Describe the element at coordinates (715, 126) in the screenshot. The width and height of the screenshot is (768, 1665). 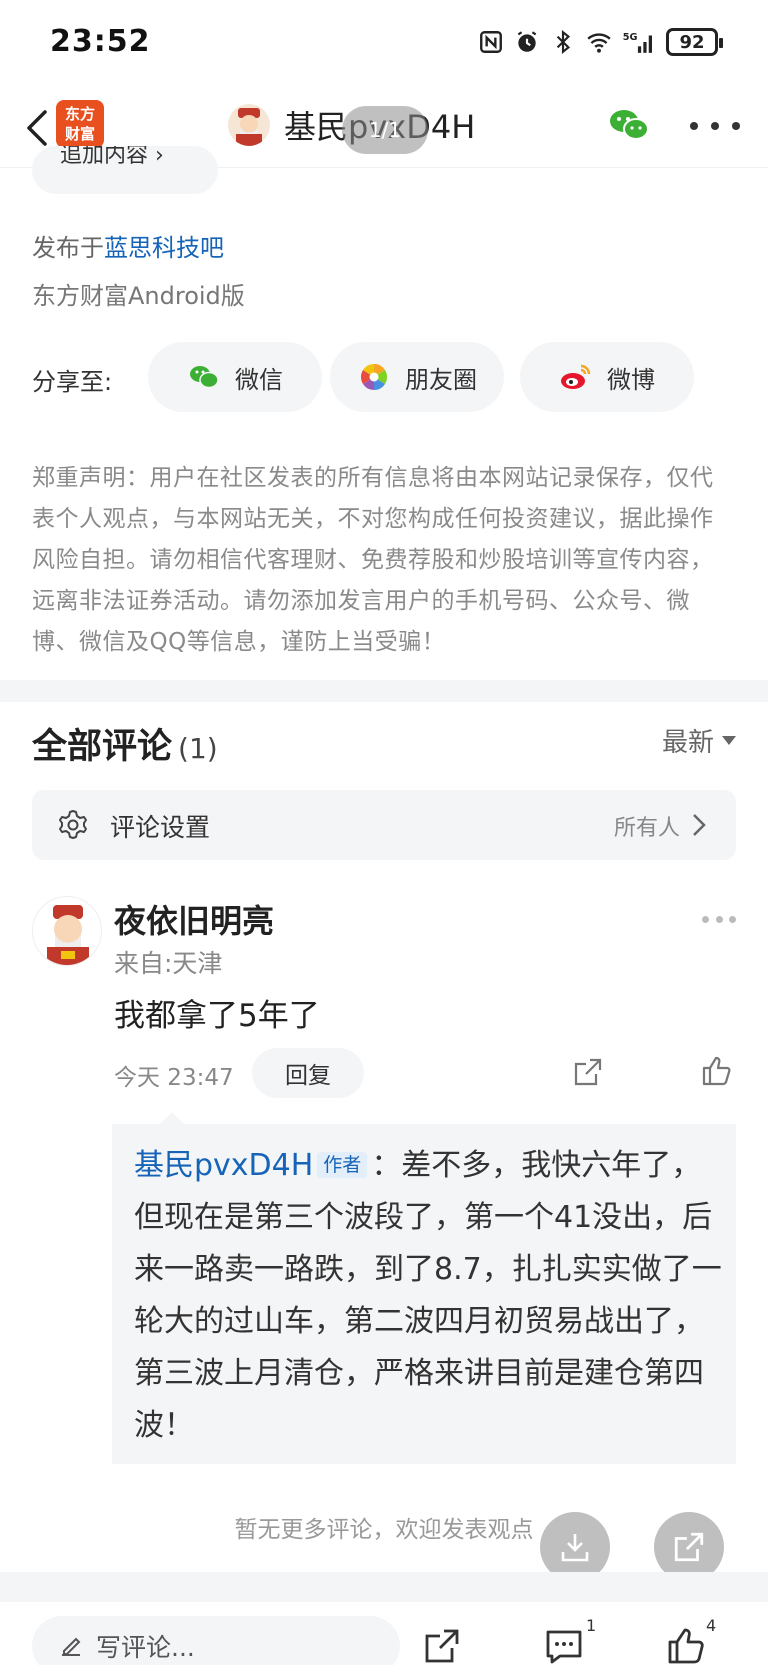
I see `more-options-button` at that location.